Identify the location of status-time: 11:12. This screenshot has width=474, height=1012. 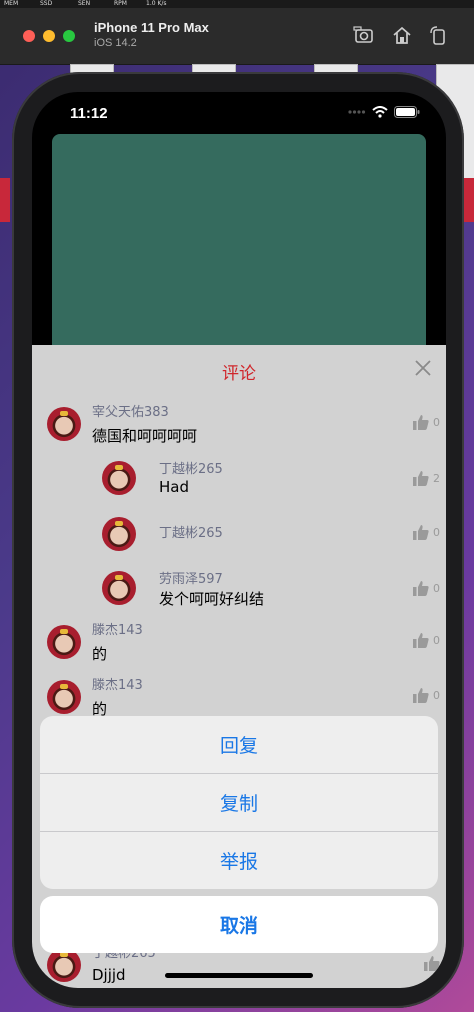
(89, 113).